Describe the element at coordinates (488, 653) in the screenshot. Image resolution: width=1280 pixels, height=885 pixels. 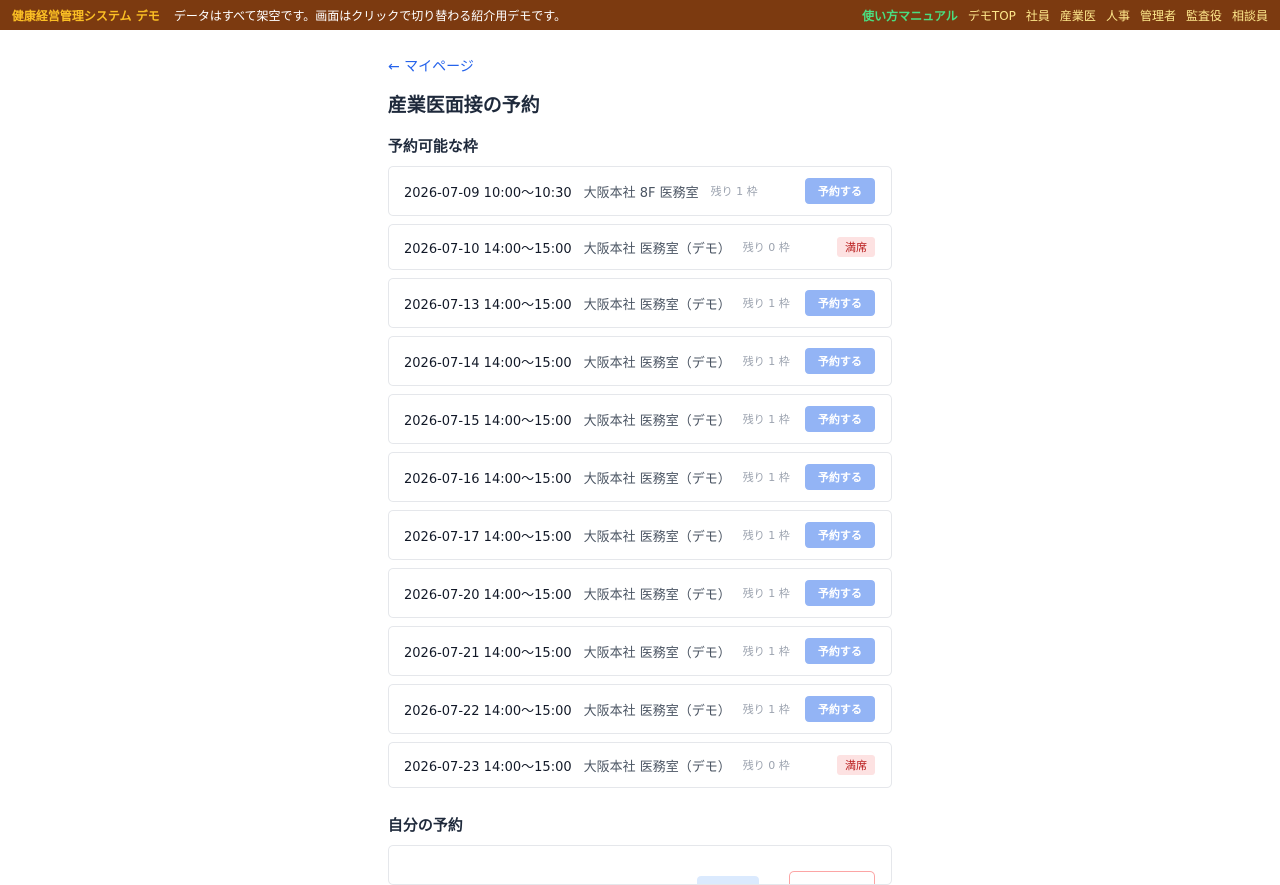
I see `slot-datetime: 2026-07-21 14:00〜15:00` at that location.